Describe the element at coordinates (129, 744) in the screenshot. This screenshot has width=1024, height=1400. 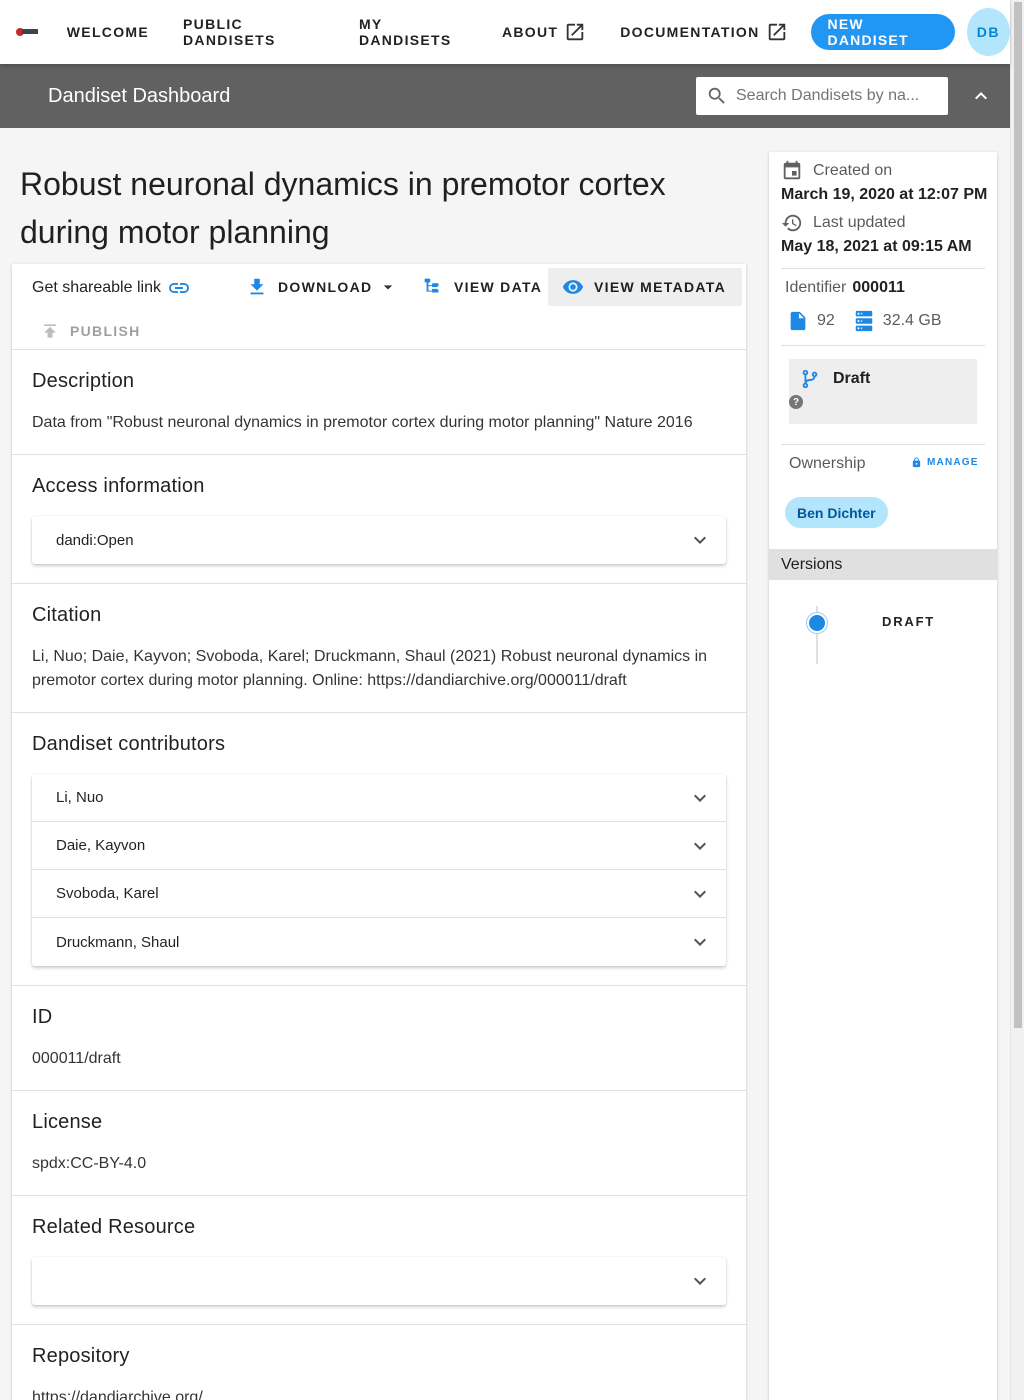
I see `contributors-heading: Dandiset contributors` at that location.